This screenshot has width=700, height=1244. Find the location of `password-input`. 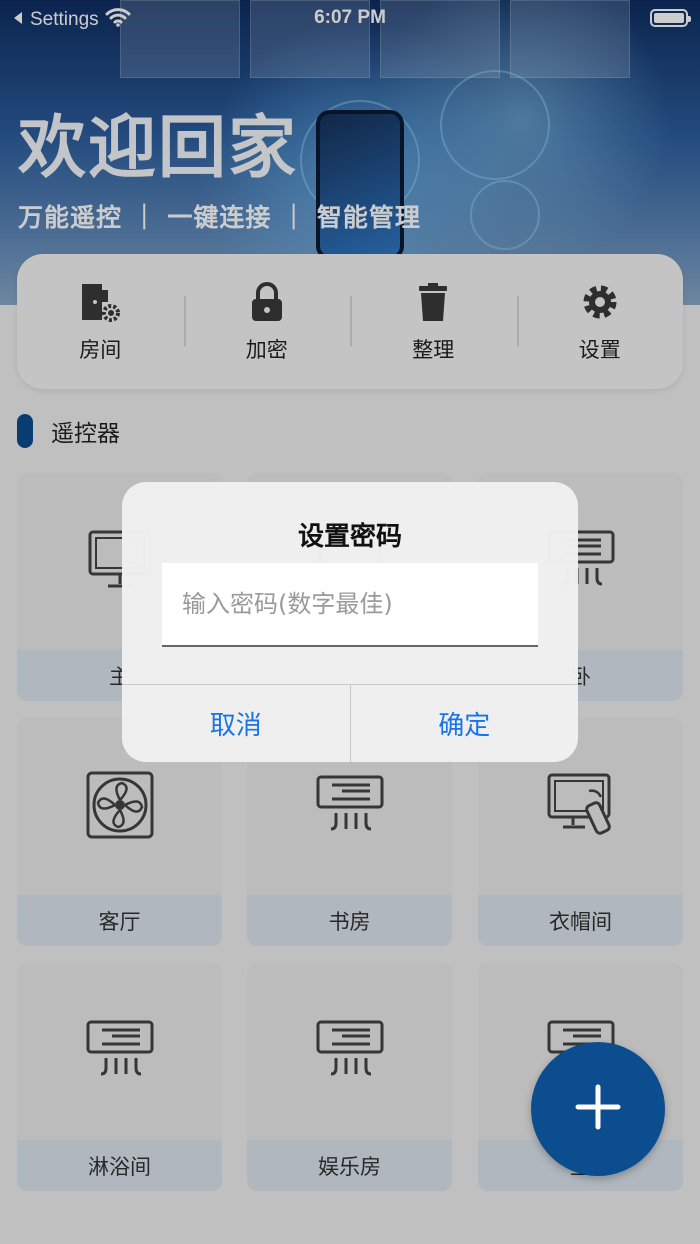

password-input is located at coordinates (350, 605).